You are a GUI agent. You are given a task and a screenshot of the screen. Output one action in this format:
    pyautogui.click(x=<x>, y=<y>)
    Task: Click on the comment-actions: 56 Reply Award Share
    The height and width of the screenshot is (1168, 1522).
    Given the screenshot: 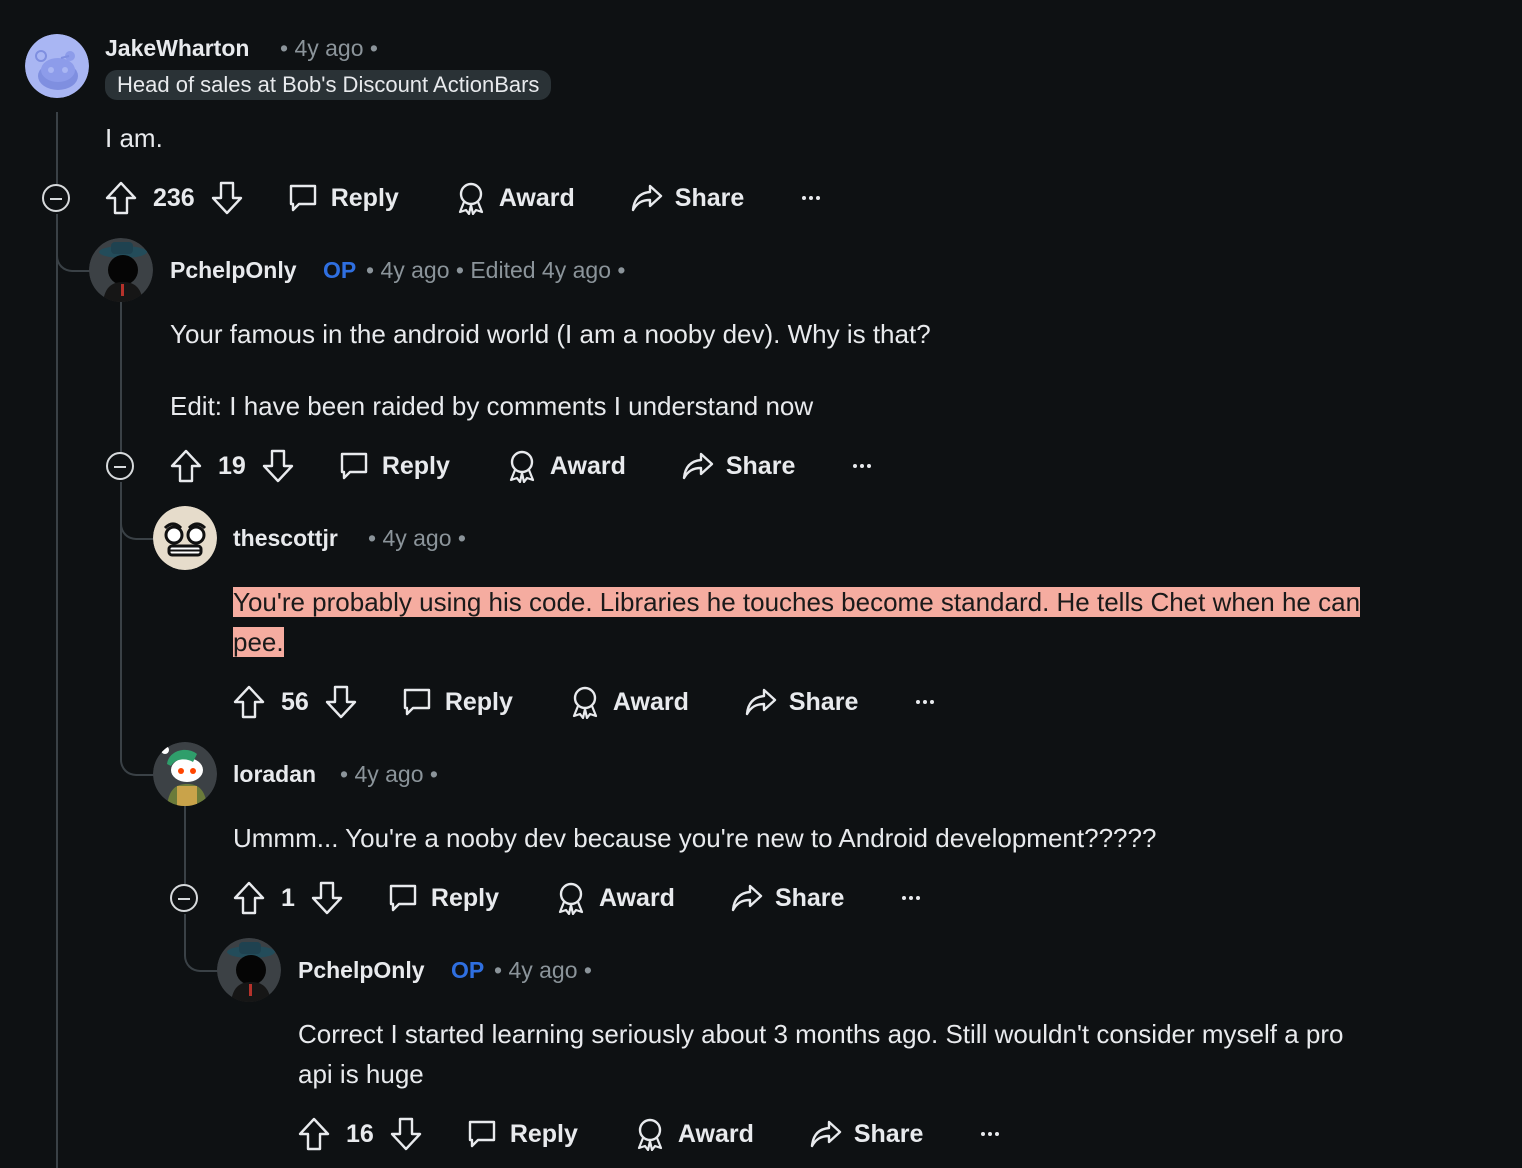 What is the action you would take?
    pyautogui.click(x=584, y=702)
    